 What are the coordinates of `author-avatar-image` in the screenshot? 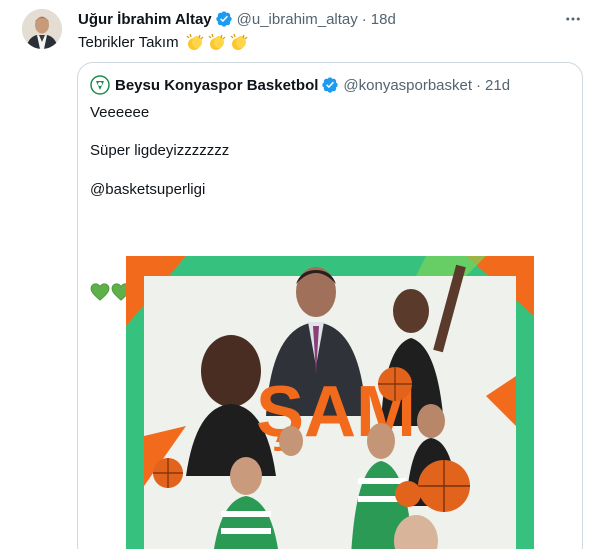 It's located at (42, 29).